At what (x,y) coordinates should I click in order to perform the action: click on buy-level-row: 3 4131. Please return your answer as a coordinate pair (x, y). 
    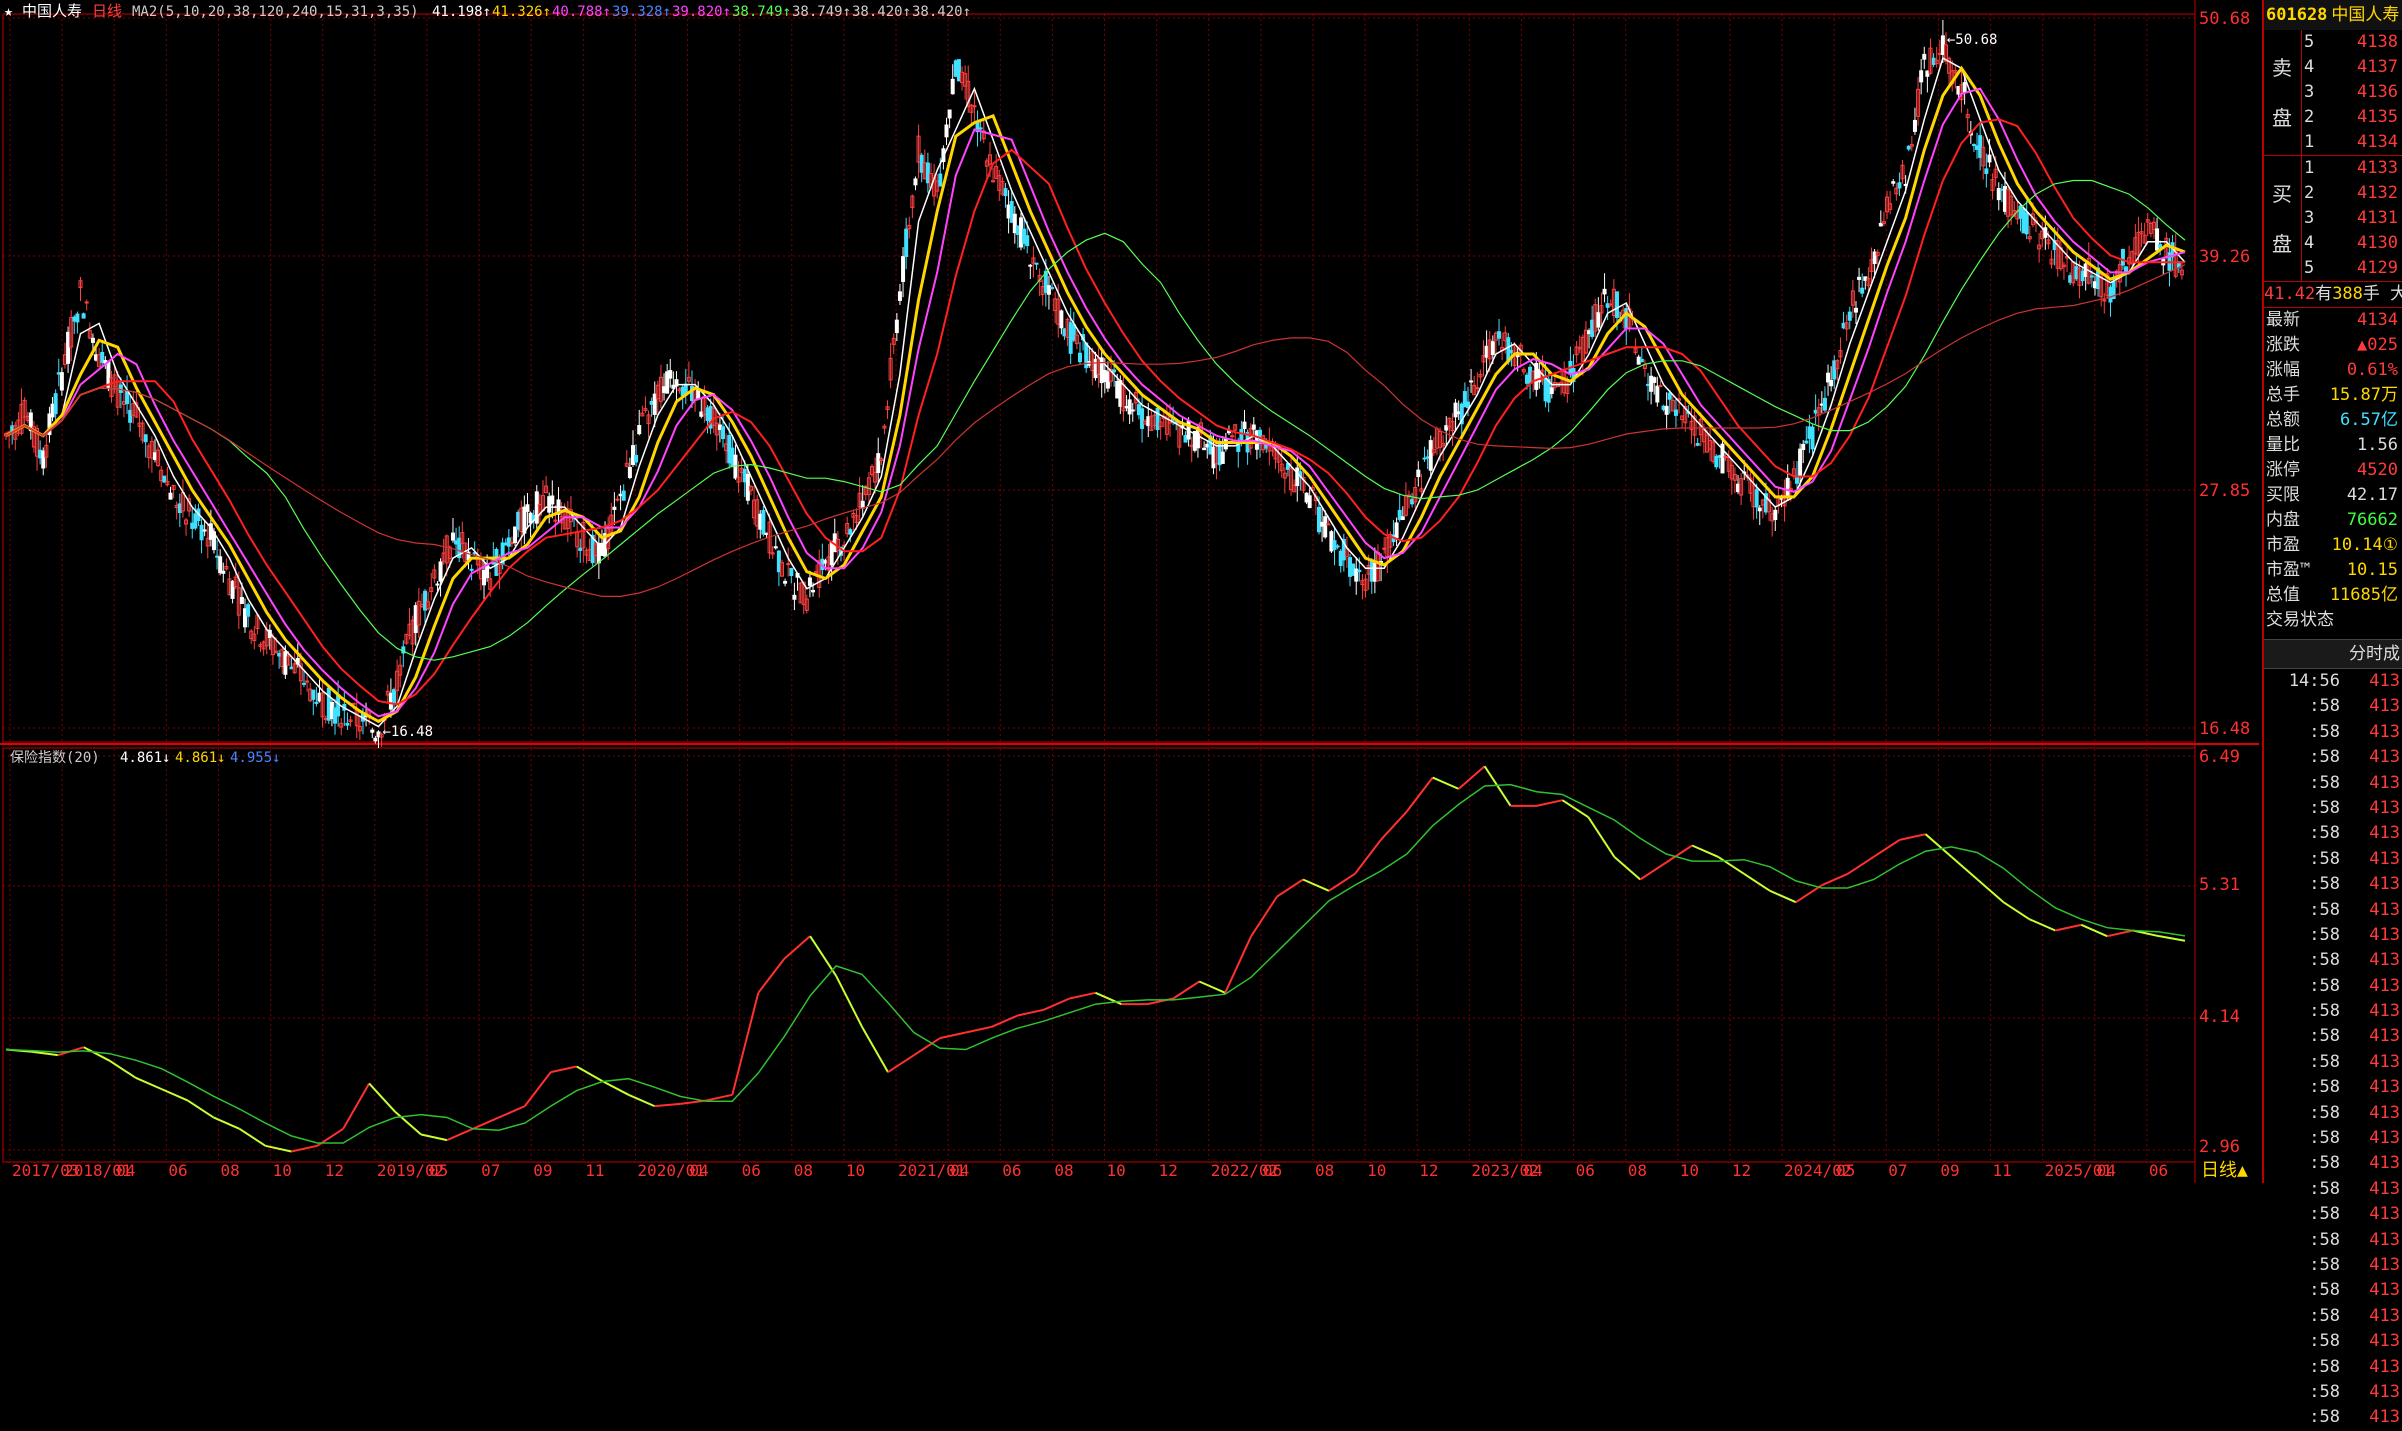
    Looking at the image, I should click on (2351, 218).